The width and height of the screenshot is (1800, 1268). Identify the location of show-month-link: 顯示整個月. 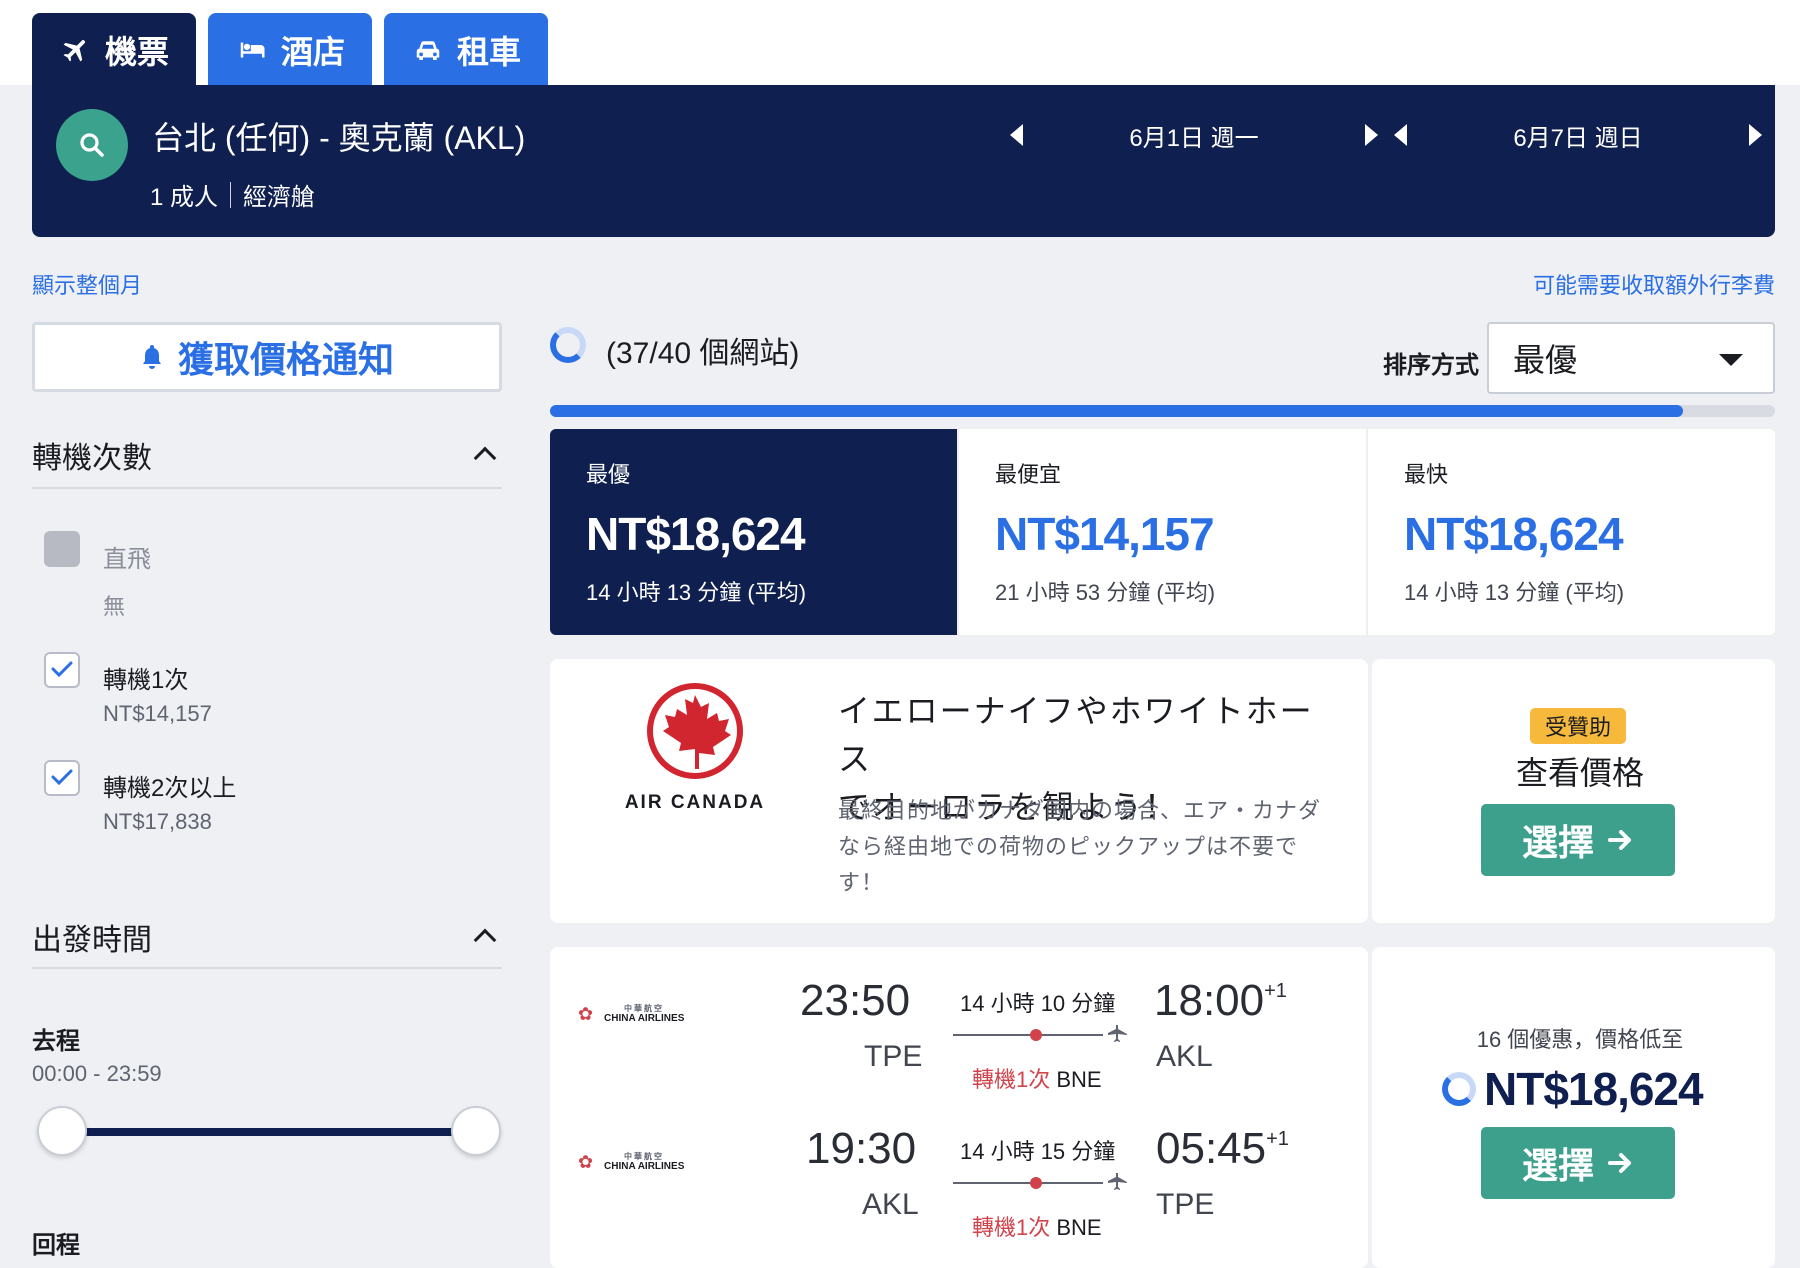
(87, 284).